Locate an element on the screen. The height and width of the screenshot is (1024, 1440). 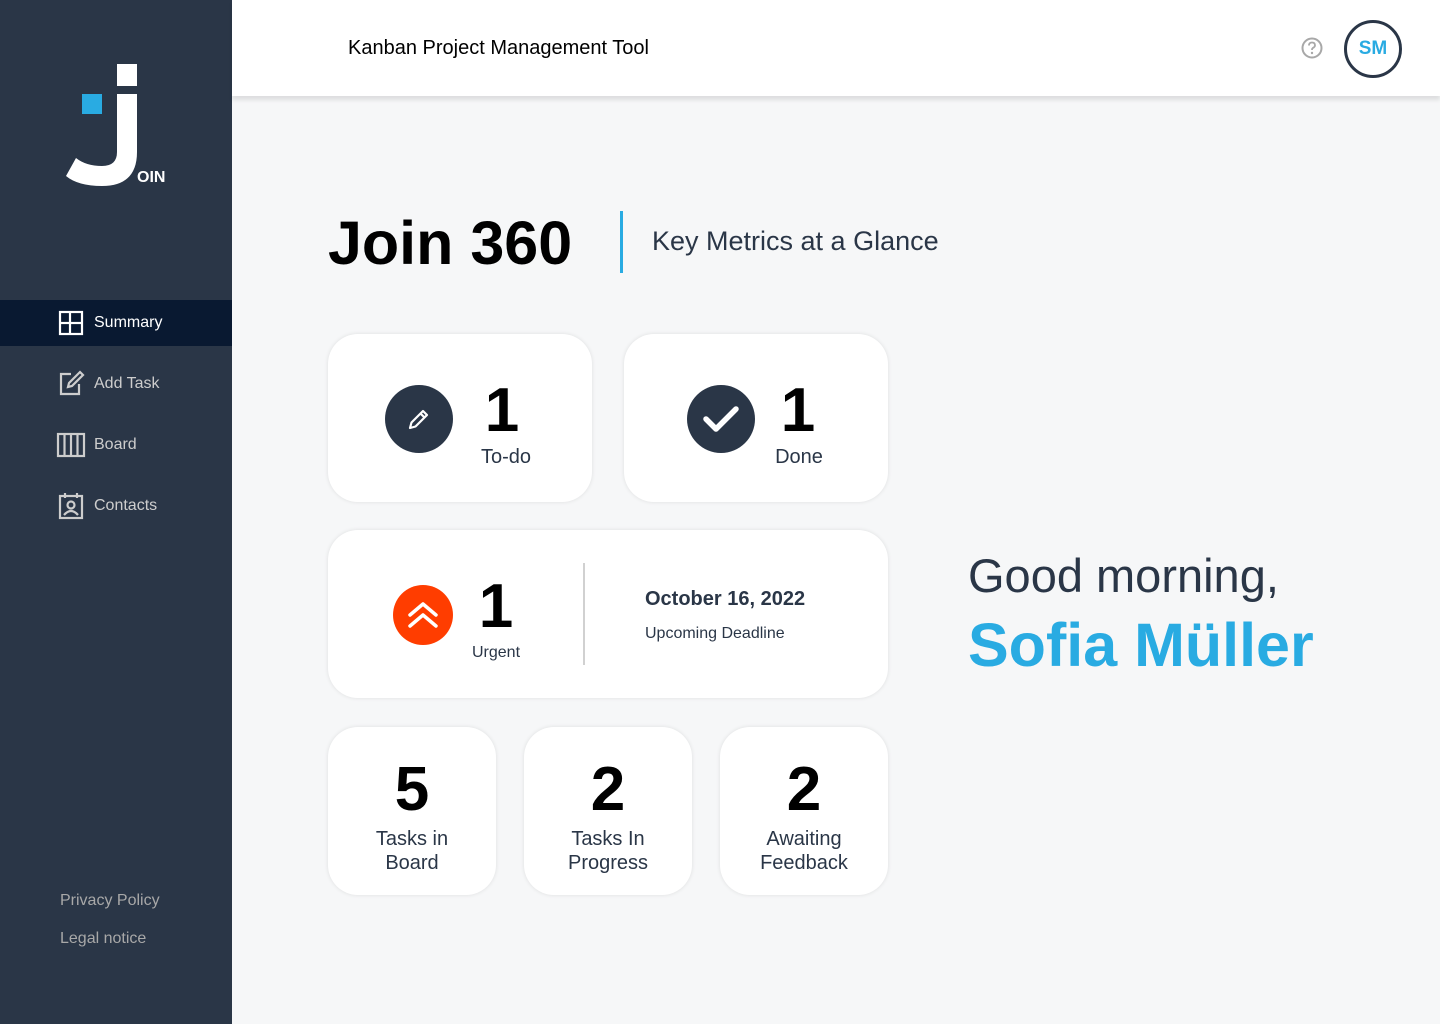
legal-links: Privacy Policy Legal notice is located at coordinates (110, 930).